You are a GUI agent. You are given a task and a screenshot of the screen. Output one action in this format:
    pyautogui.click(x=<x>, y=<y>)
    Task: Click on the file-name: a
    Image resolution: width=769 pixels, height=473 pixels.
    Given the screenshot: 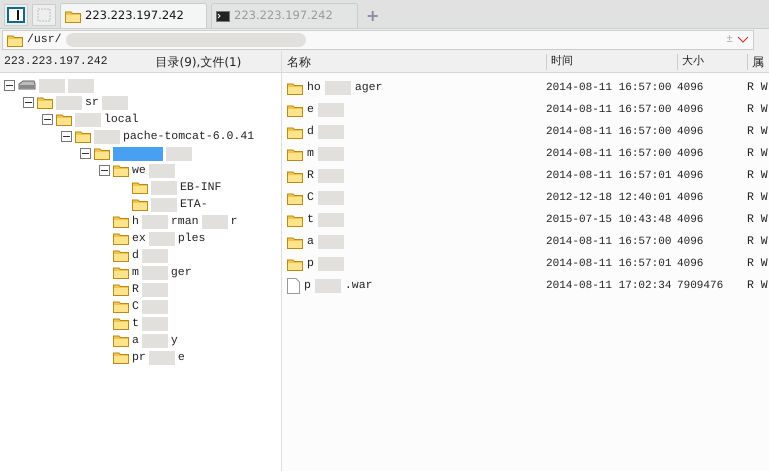 What is the action you would take?
    pyautogui.click(x=310, y=242)
    